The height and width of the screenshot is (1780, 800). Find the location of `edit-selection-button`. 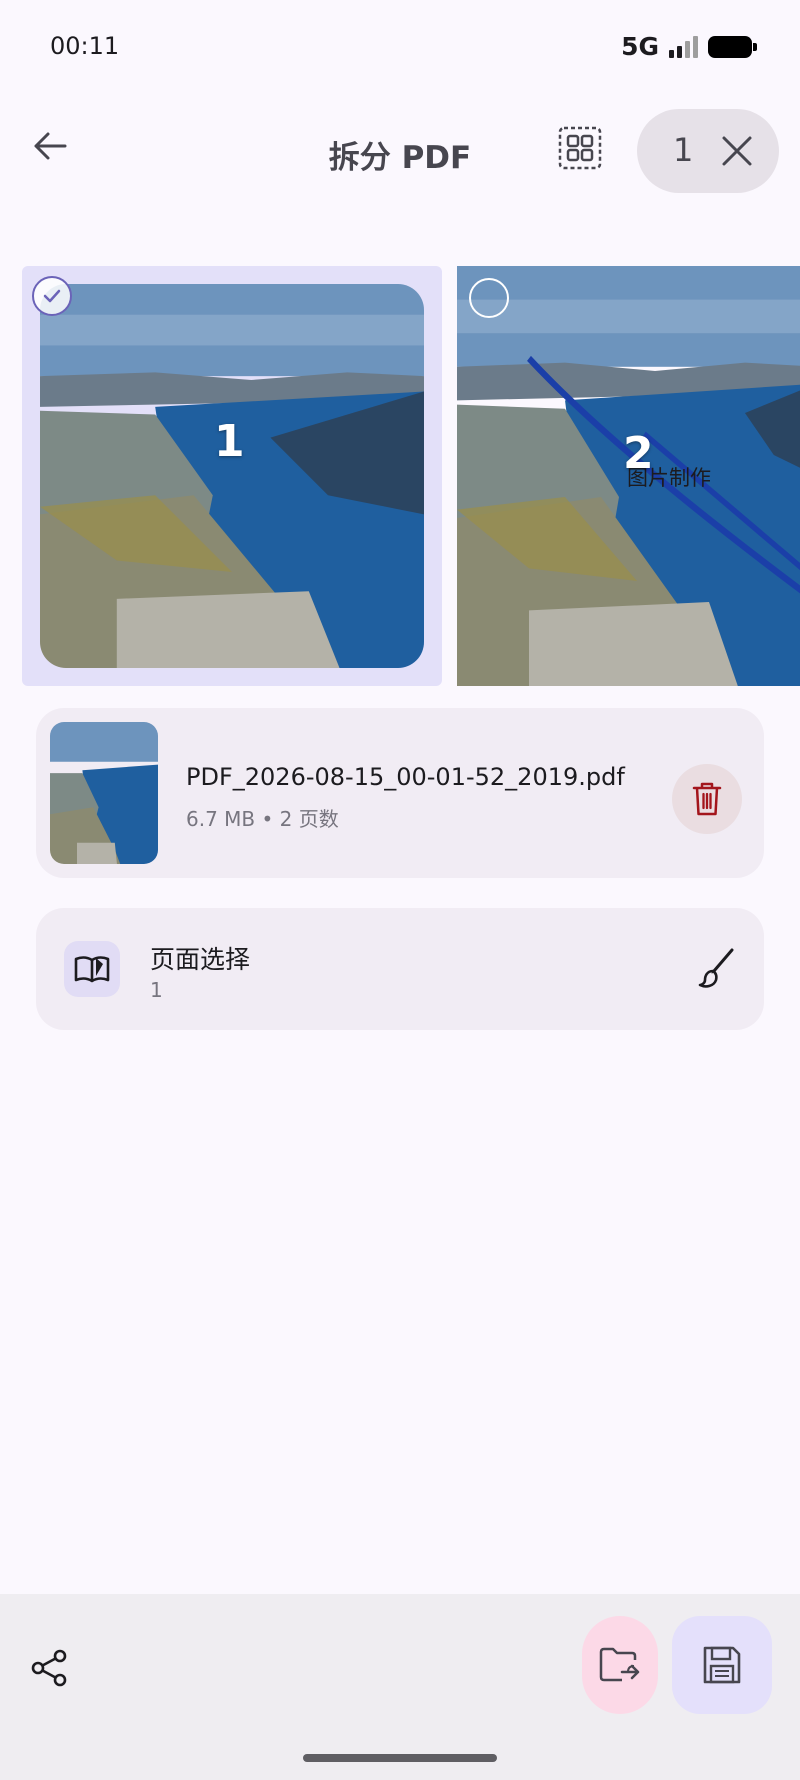

edit-selection-button is located at coordinates (716, 968).